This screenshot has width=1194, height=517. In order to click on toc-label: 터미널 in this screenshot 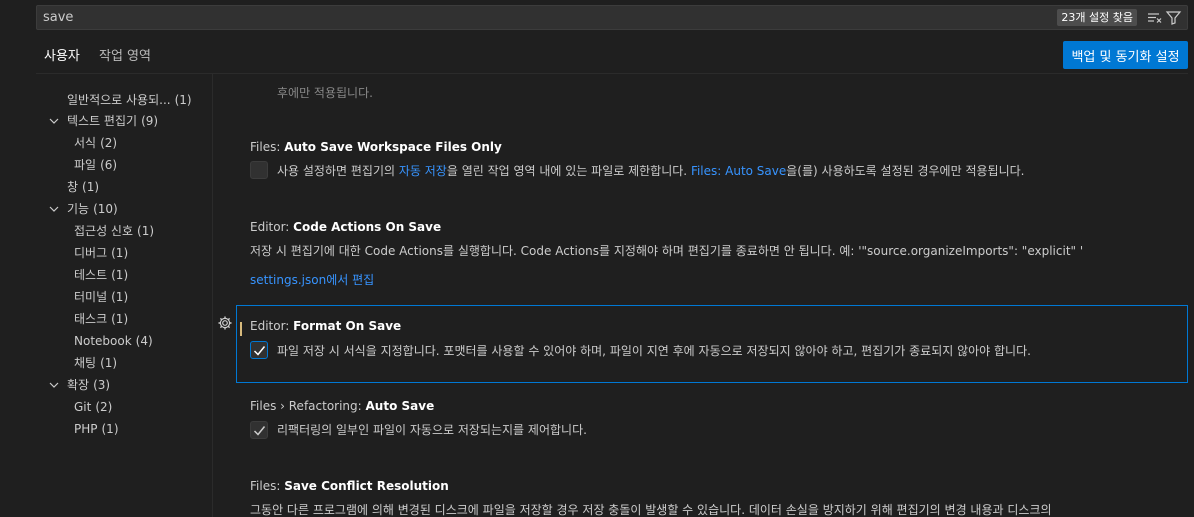, I will do `click(91, 297)`.